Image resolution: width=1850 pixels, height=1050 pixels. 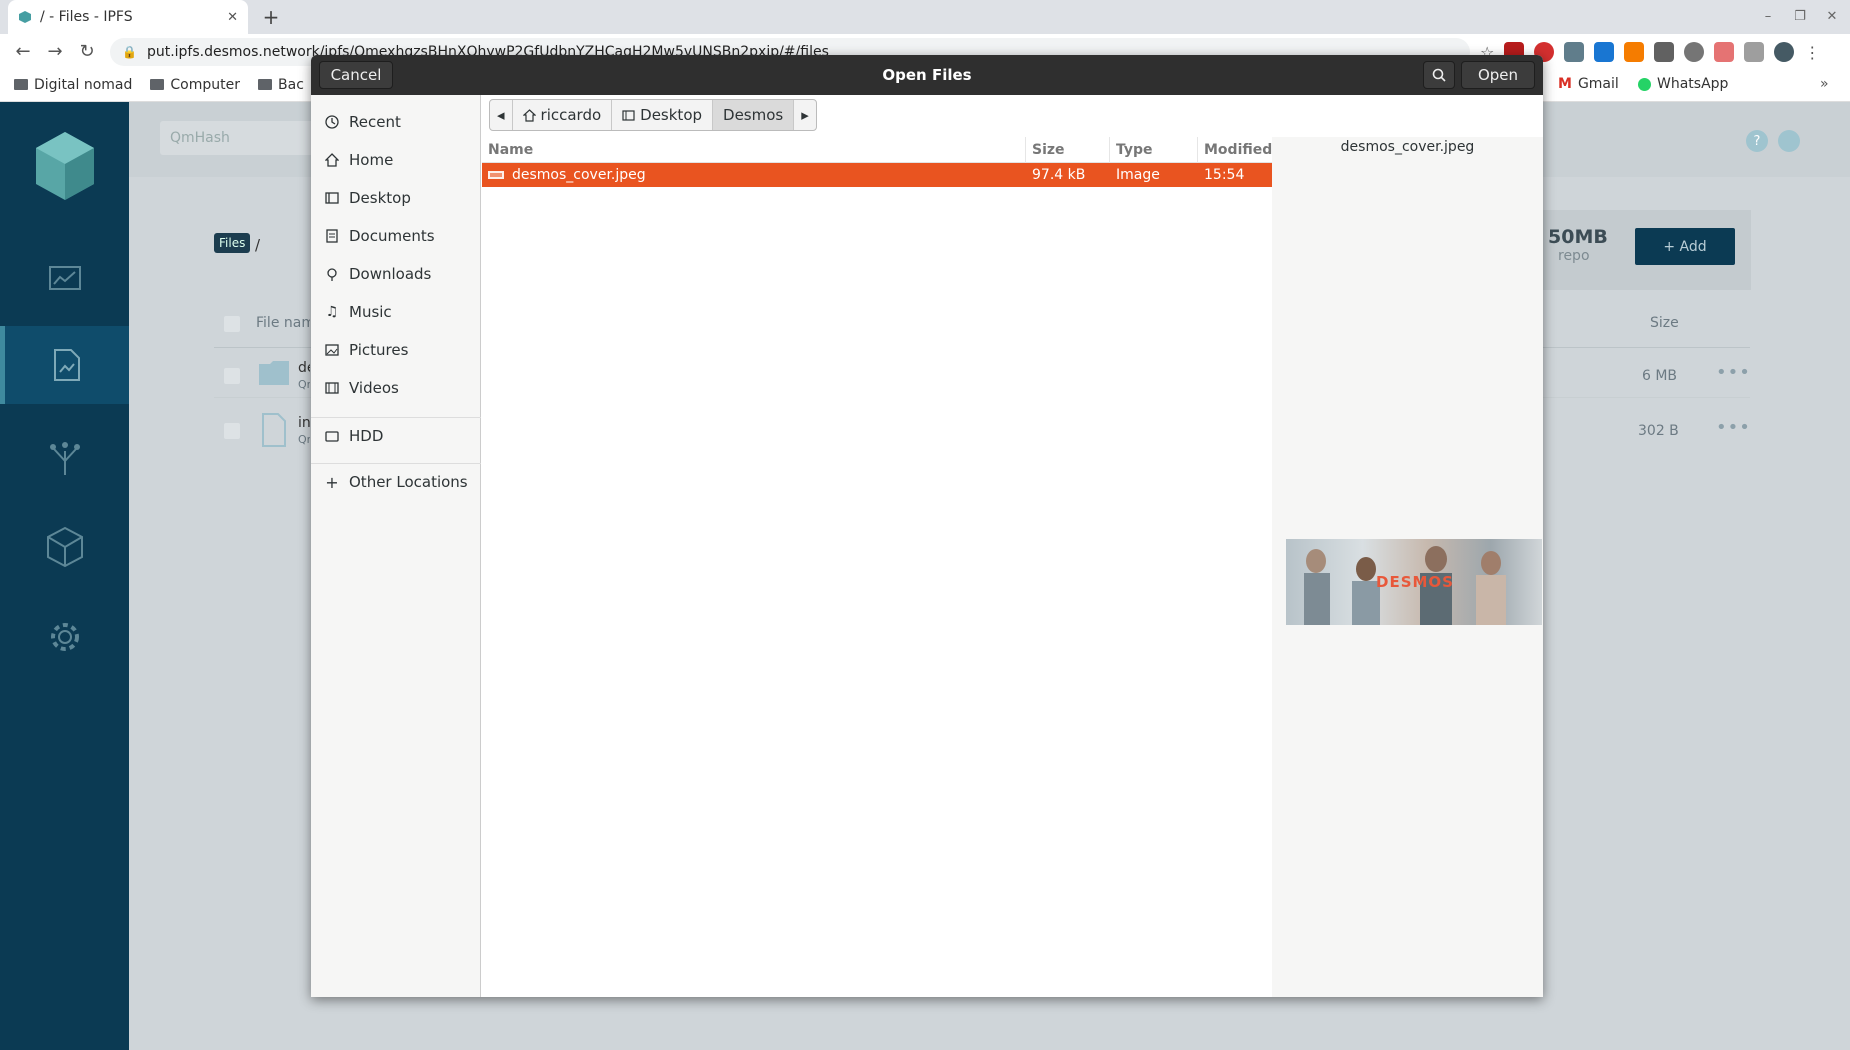 I want to click on browser-tab: / - Files - IPFS ✕, so click(x=128, y=17).